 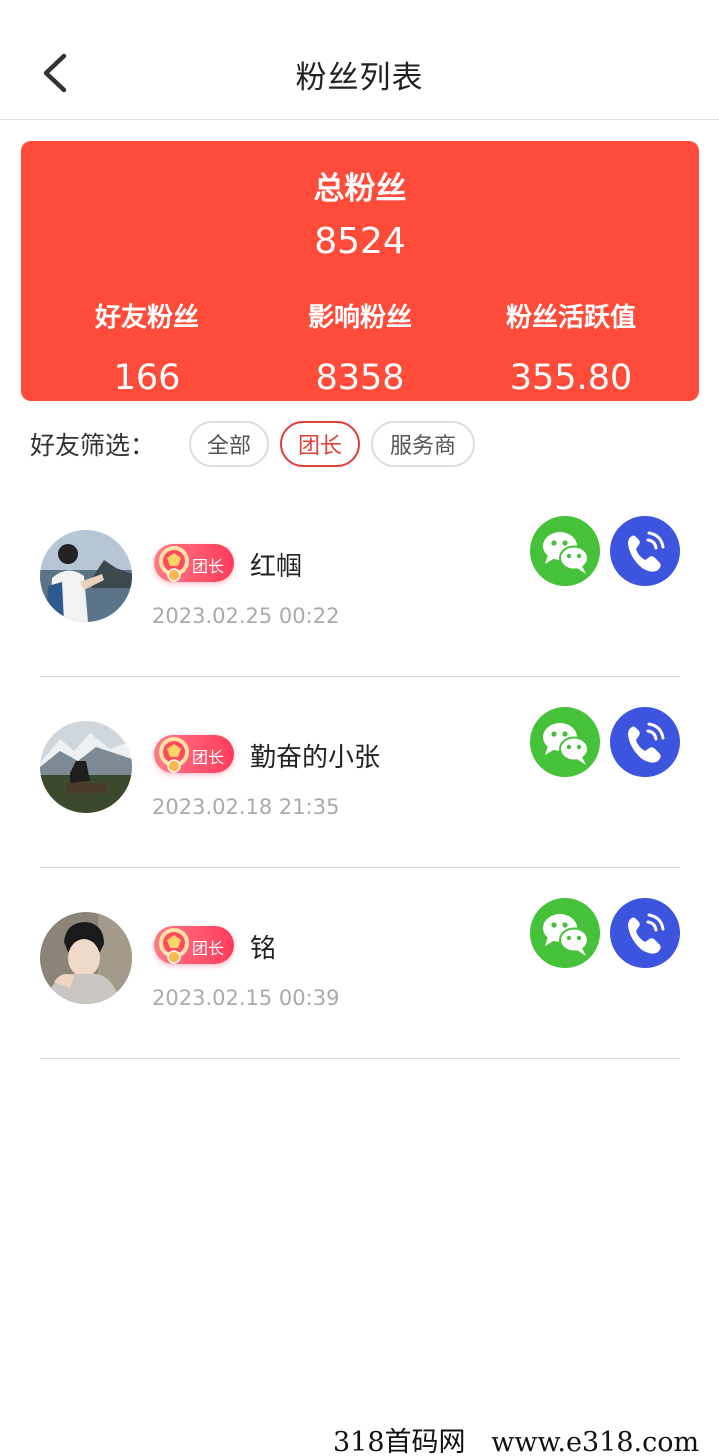 I want to click on stat-value: 166, so click(x=147, y=378).